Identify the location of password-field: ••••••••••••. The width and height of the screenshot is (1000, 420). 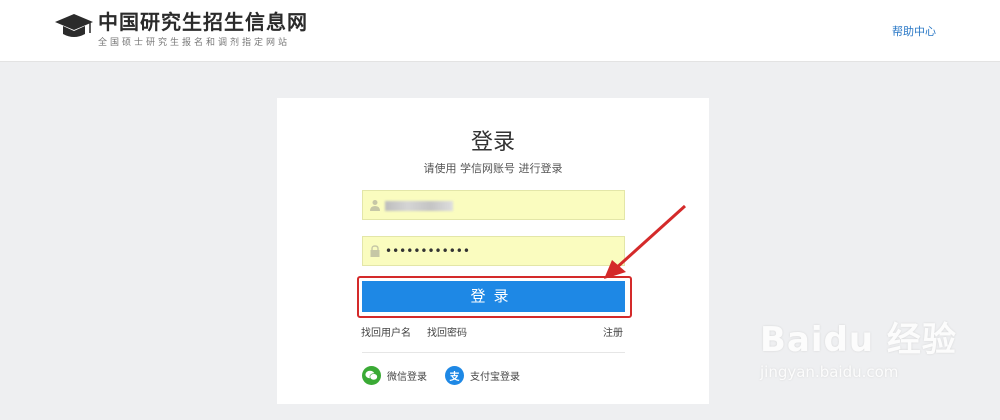
(493, 251).